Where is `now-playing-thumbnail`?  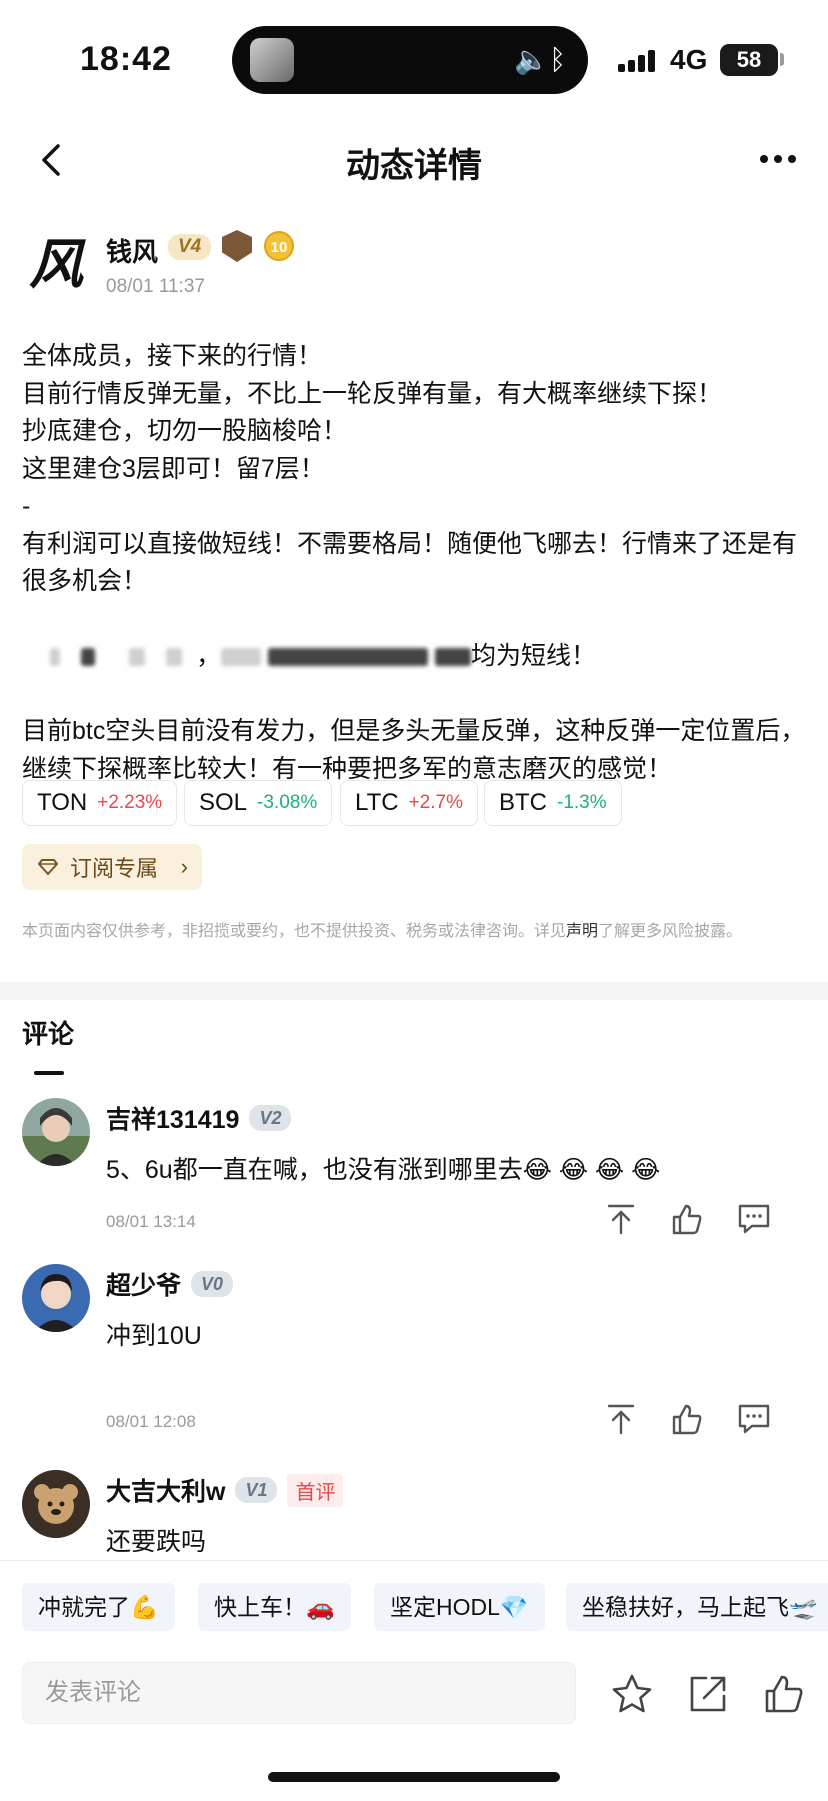 now-playing-thumbnail is located at coordinates (272, 60).